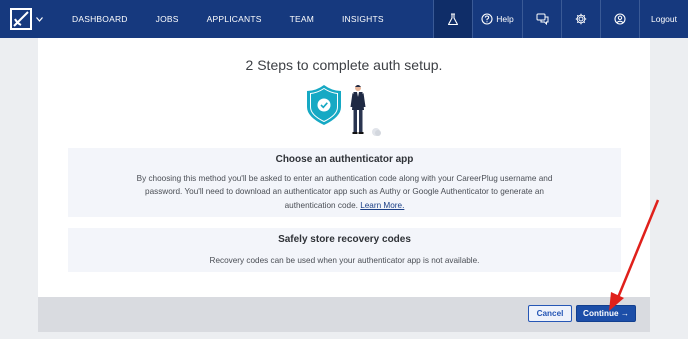  What do you see at coordinates (344, 65) in the screenshot?
I see `page-title: 2 Steps to complete auth setup.` at bounding box center [344, 65].